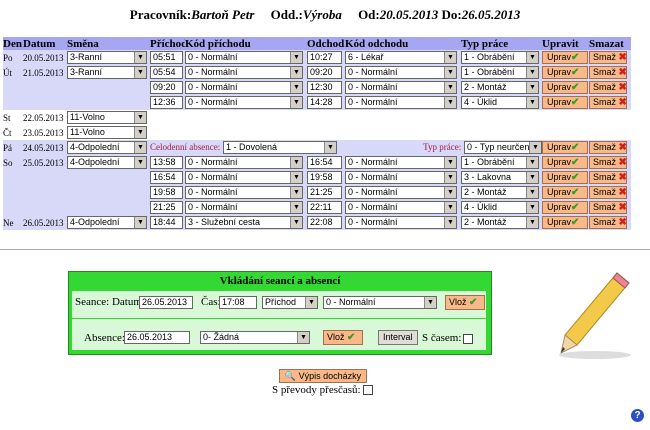 This screenshot has width=650, height=430. I want to click on dropdown: 0 - Typ neurčen ▼, so click(503, 147).